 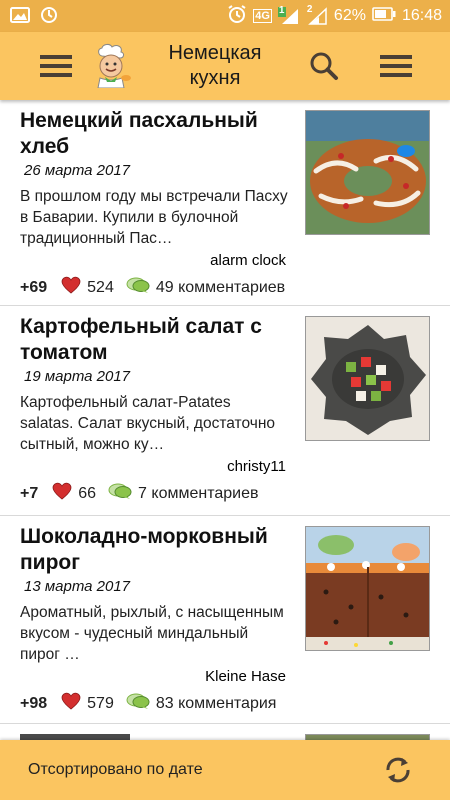 I want to click on gallery-icon, so click(x=20, y=17).